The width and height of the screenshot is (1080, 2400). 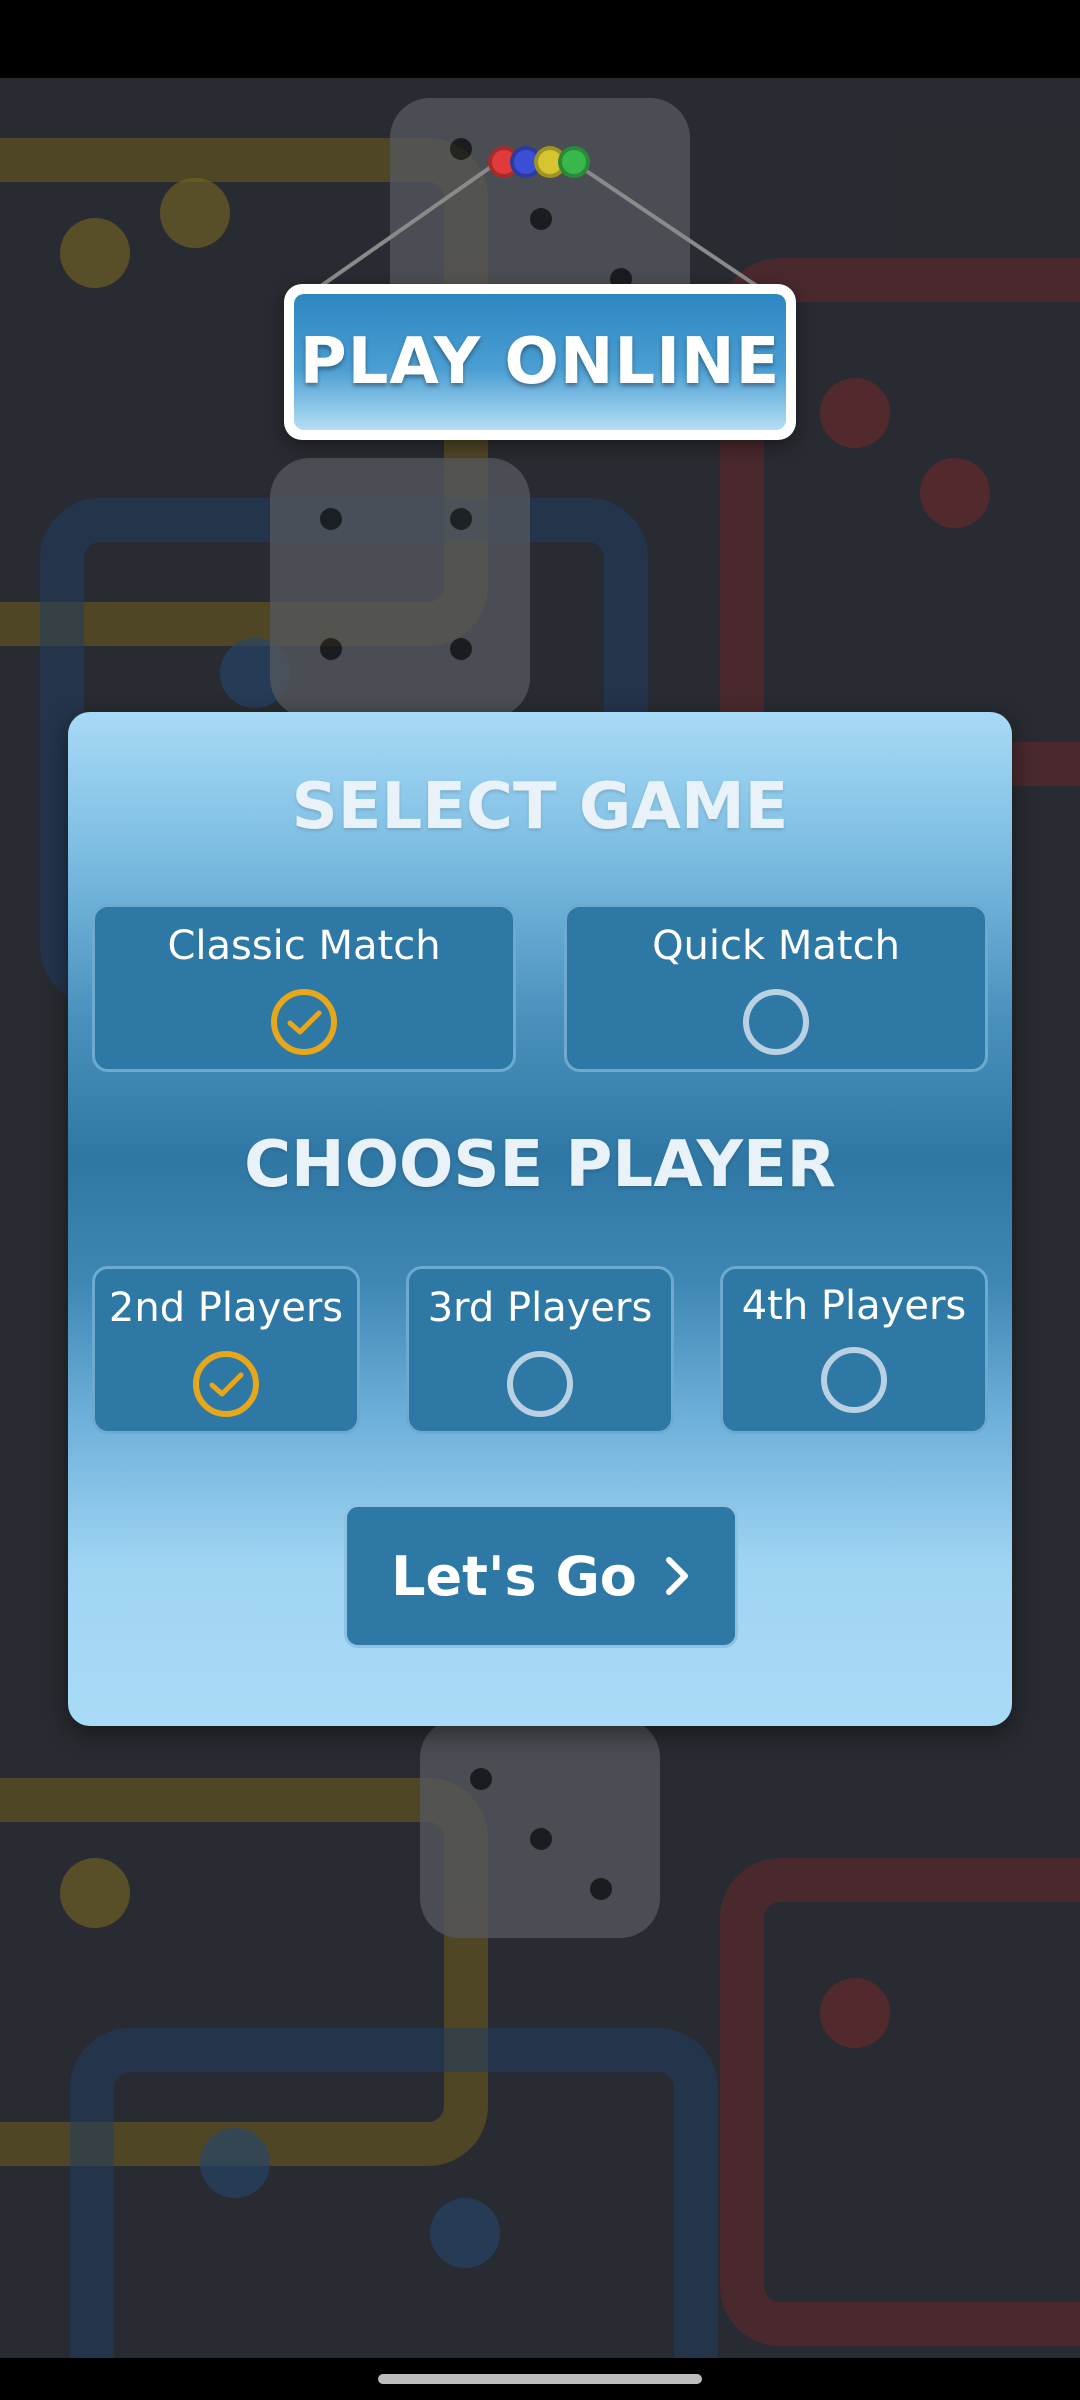 I want to click on option-4-players: 4th Players, so click(x=854, y=1350).